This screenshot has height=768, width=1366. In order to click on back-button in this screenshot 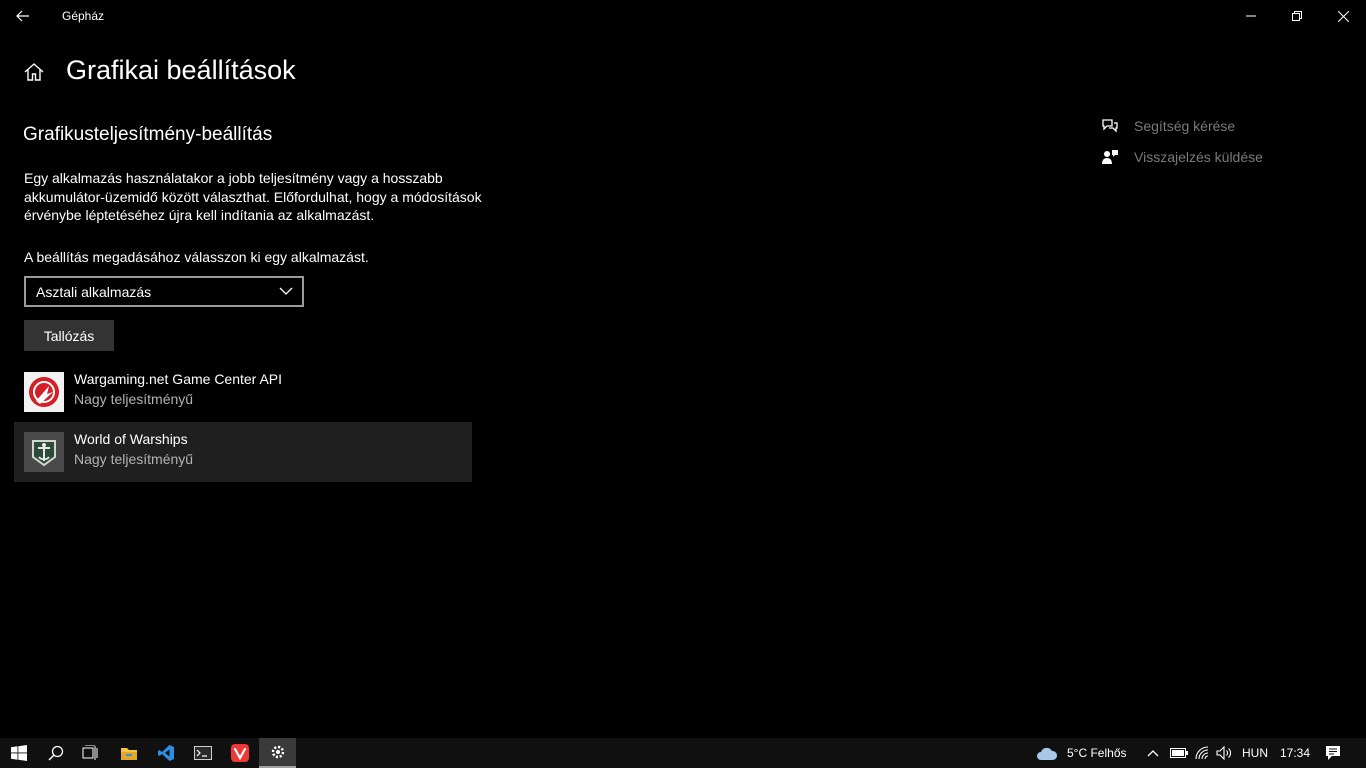, I will do `click(23, 16)`.